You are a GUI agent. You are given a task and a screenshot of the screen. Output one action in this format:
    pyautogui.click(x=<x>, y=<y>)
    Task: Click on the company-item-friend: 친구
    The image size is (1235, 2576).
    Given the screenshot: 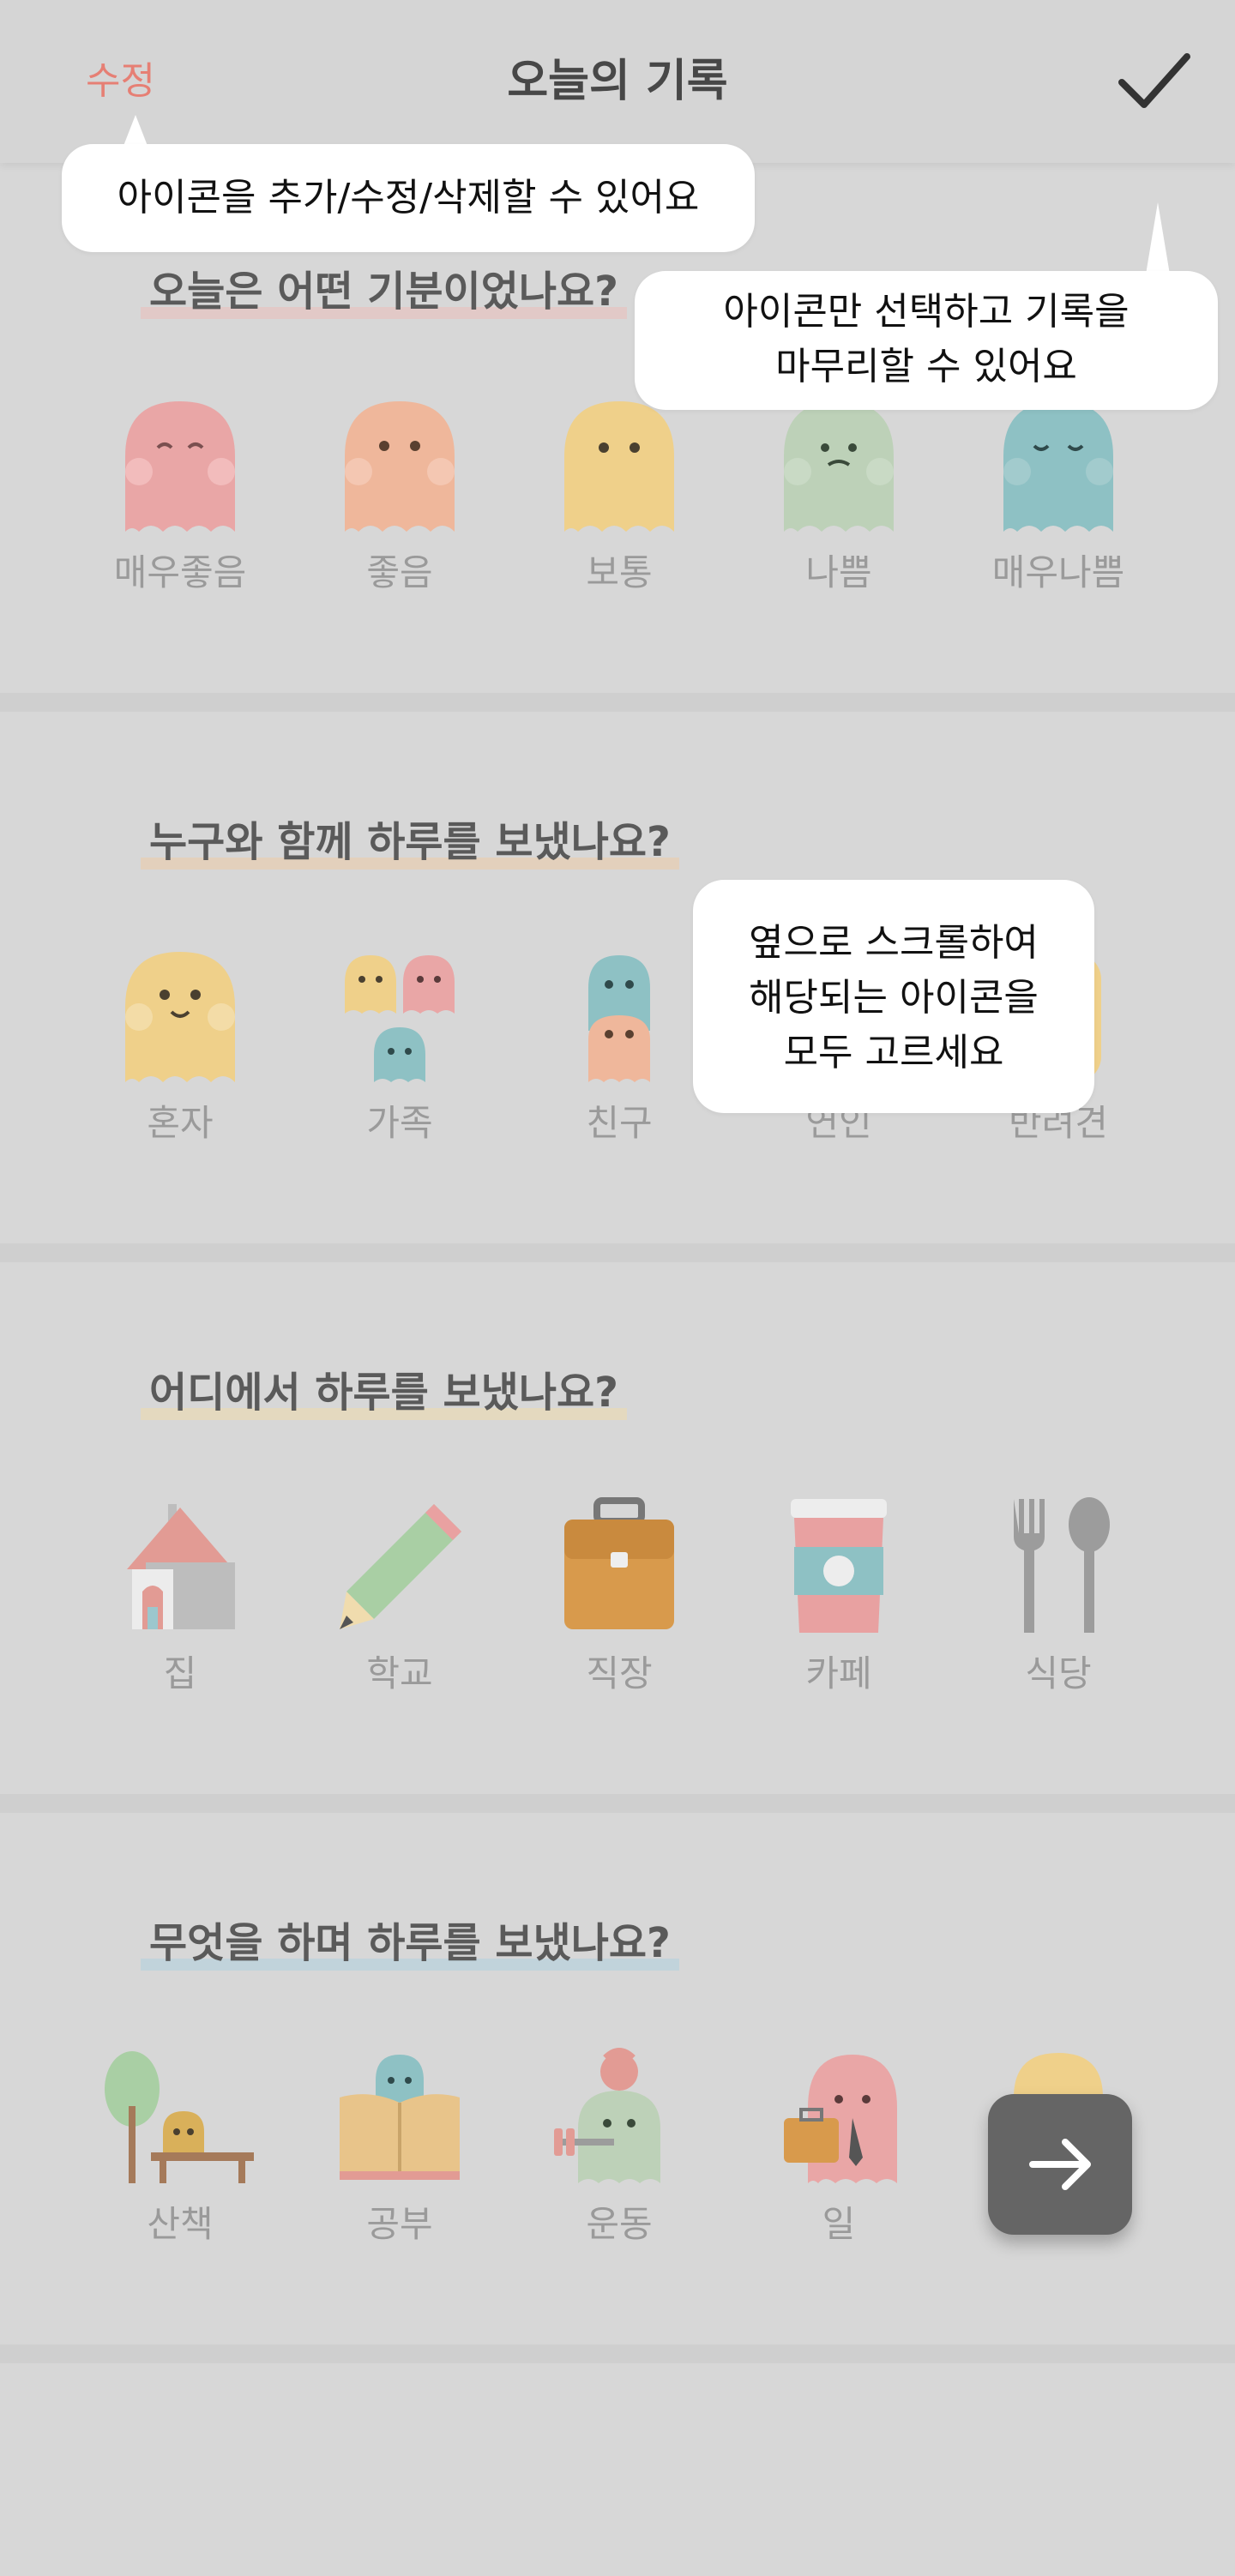 What is the action you would take?
    pyautogui.click(x=619, y=1046)
    